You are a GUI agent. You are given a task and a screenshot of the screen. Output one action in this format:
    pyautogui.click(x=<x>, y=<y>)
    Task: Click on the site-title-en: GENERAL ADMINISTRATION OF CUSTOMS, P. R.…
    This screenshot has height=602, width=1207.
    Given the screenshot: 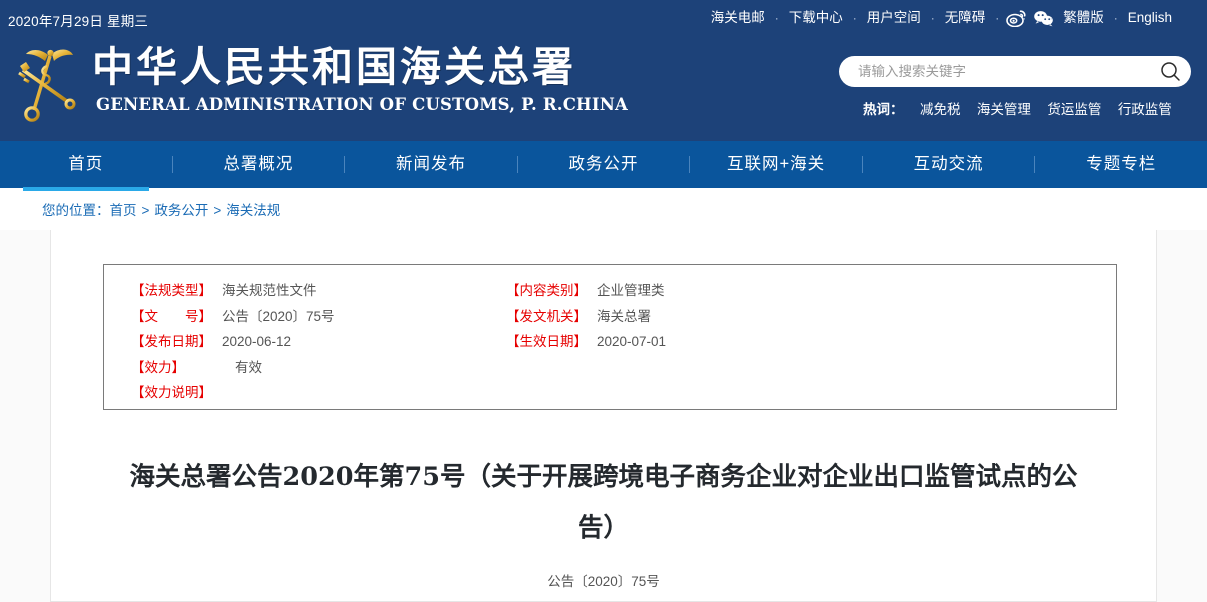 What is the action you would take?
    pyautogui.click(x=362, y=104)
    